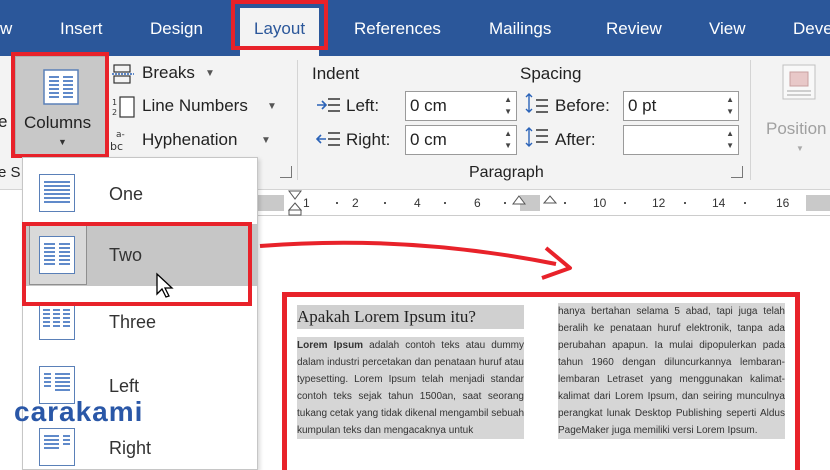  What do you see at coordinates (295, 203) in the screenshot?
I see `first-line-indent-marker` at bounding box center [295, 203].